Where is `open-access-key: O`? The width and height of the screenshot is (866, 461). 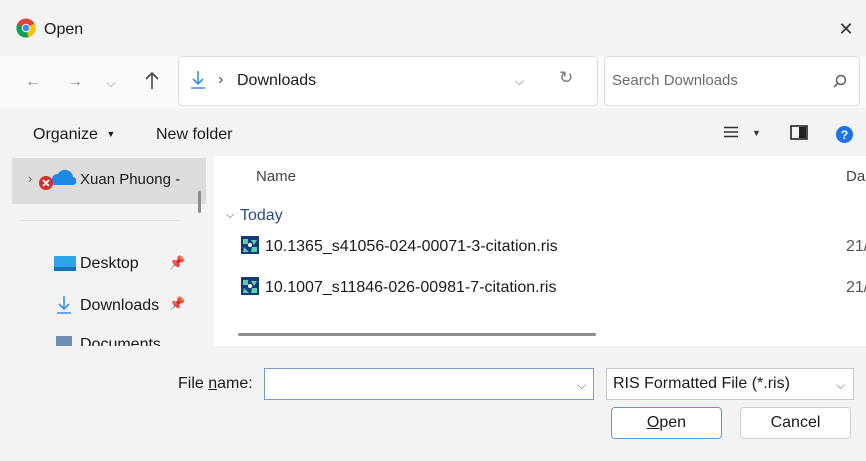 open-access-key: O is located at coordinates (653, 422).